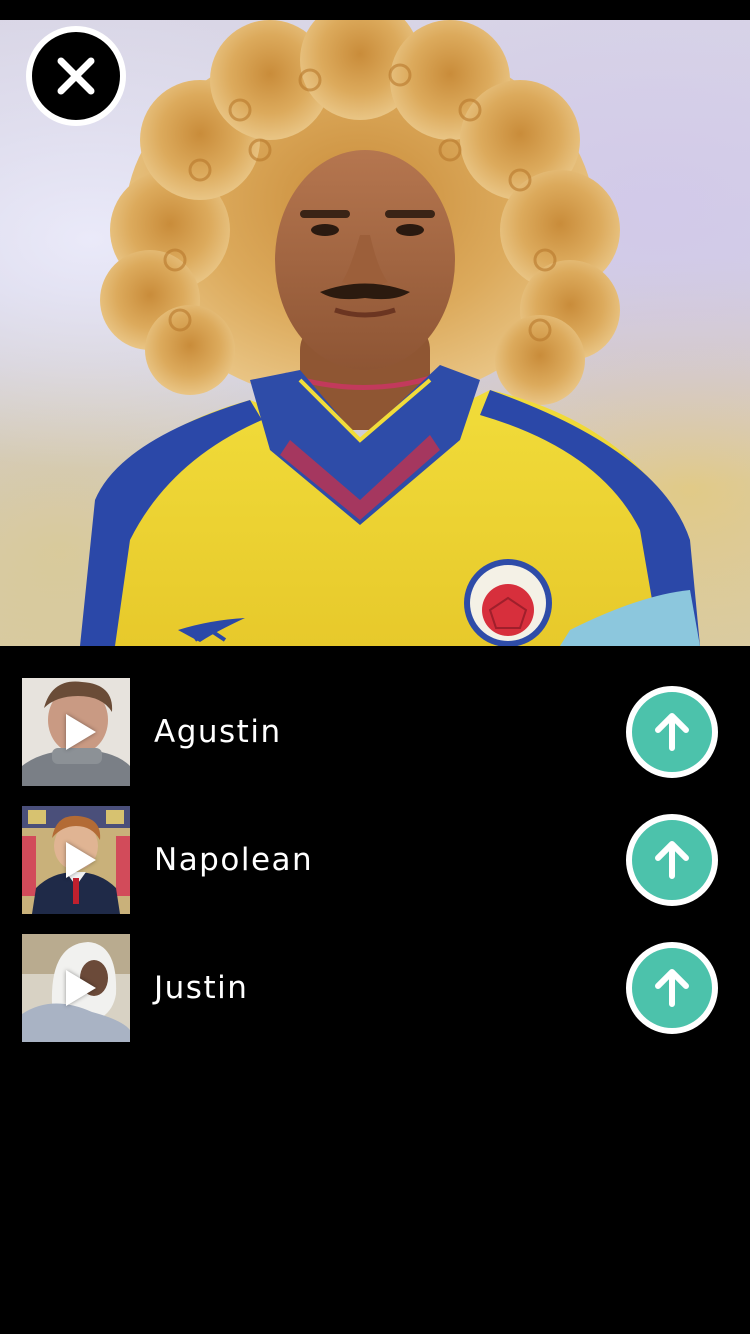  Describe the element at coordinates (218, 732) in the screenshot. I see `contact-name: Agustin` at that location.